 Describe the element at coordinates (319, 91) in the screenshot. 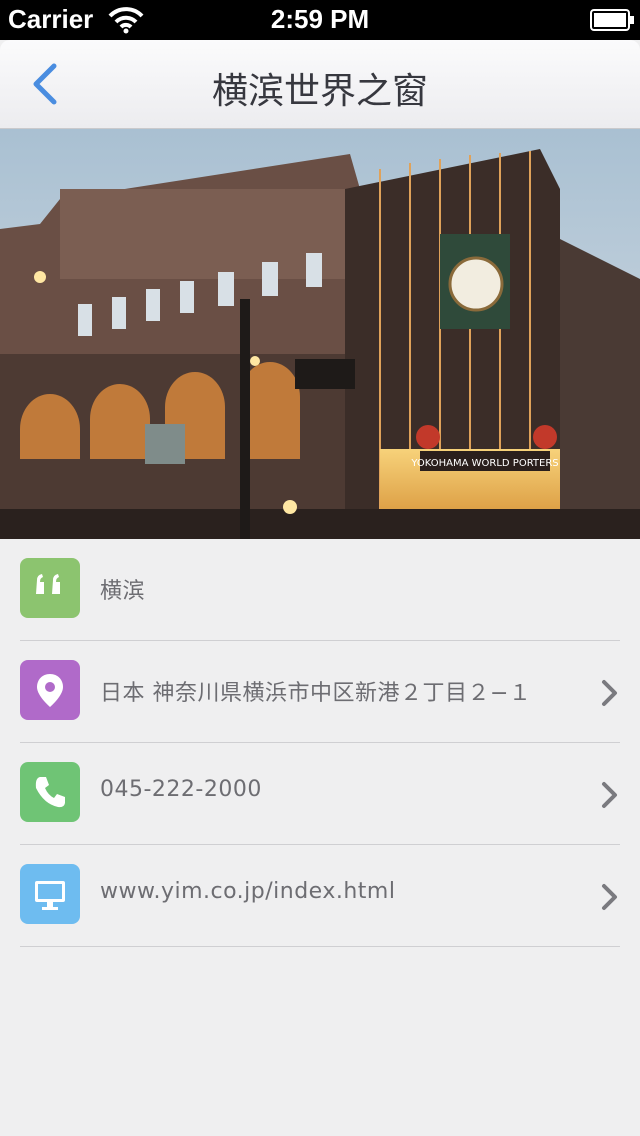

I see `page-title: 横滨世界之窗` at that location.